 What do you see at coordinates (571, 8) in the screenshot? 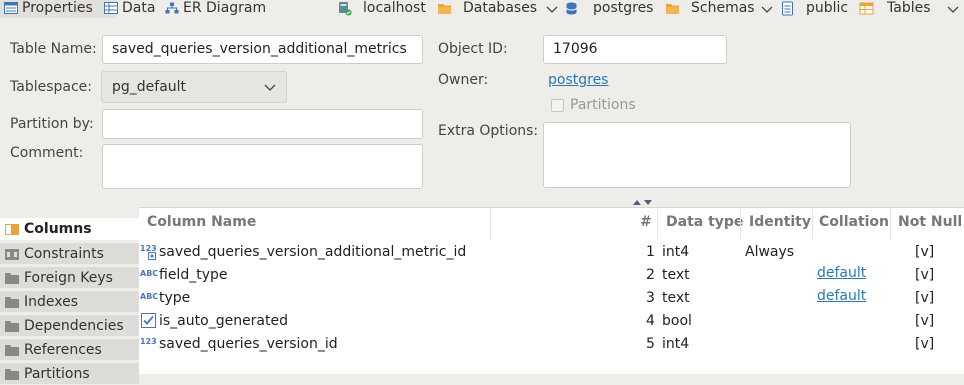
I see `database-icon` at bounding box center [571, 8].